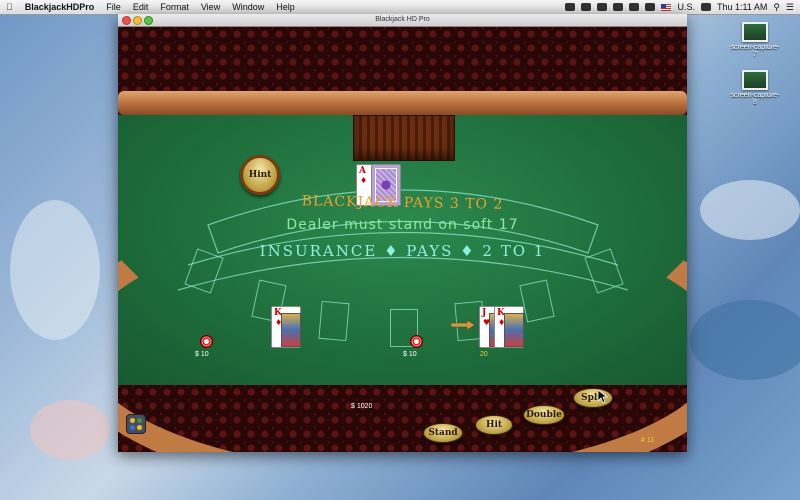 The width and height of the screenshot is (800, 500). Describe the element at coordinates (174, 7) in the screenshot. I see `menu-format: Format` at that location.